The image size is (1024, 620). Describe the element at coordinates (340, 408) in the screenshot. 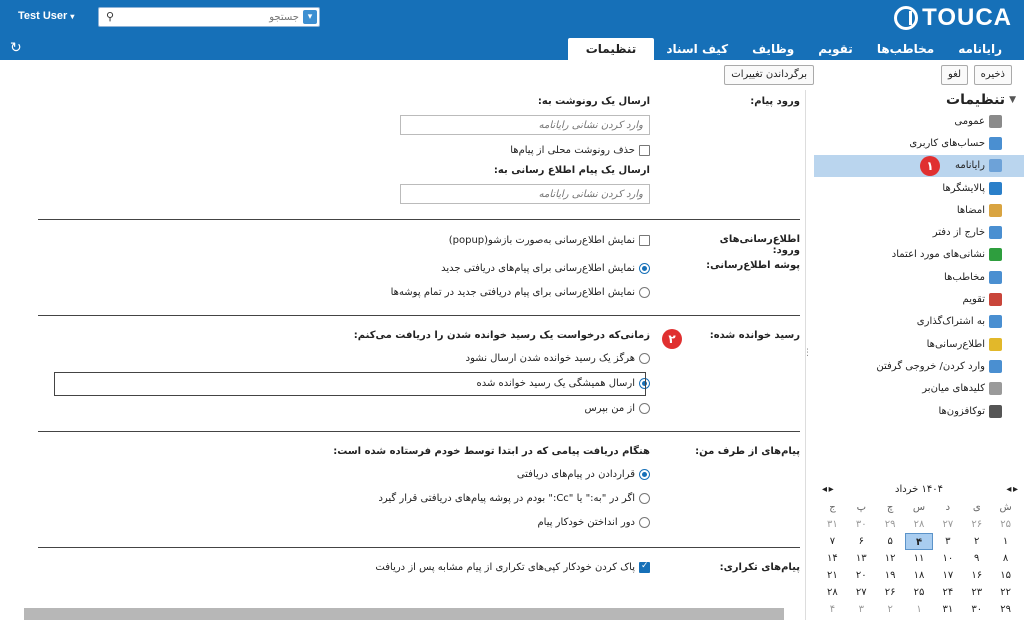

I see `rr-ask-option: از من بپرس` at that location.